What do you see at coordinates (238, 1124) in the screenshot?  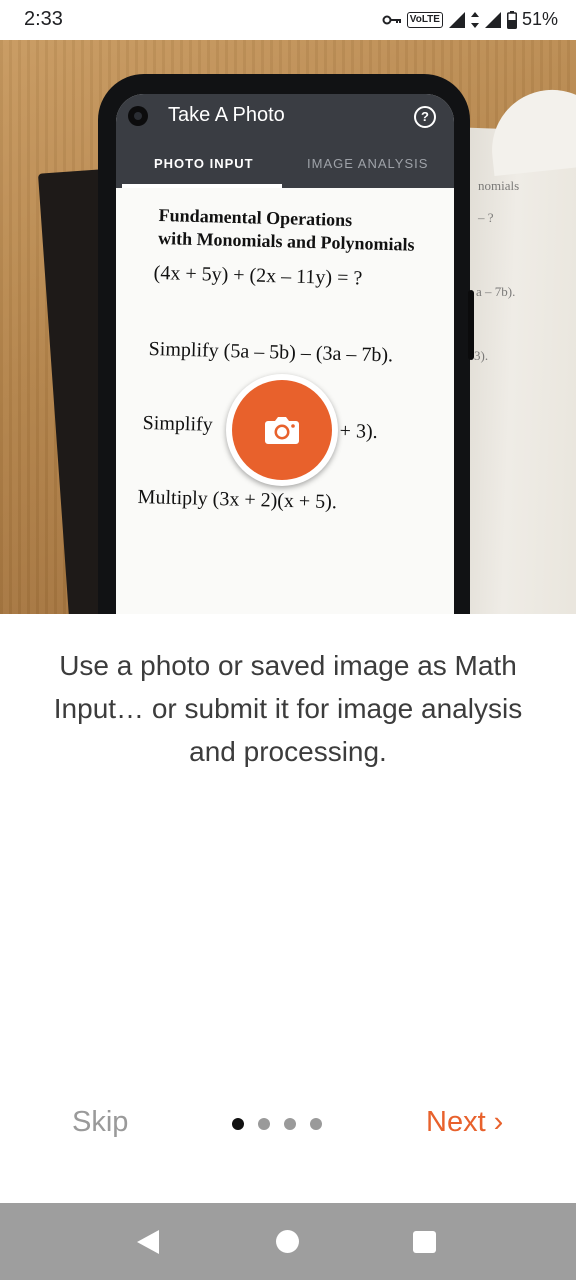 I see `page-dot-active` at bounding box center [238, 1124].